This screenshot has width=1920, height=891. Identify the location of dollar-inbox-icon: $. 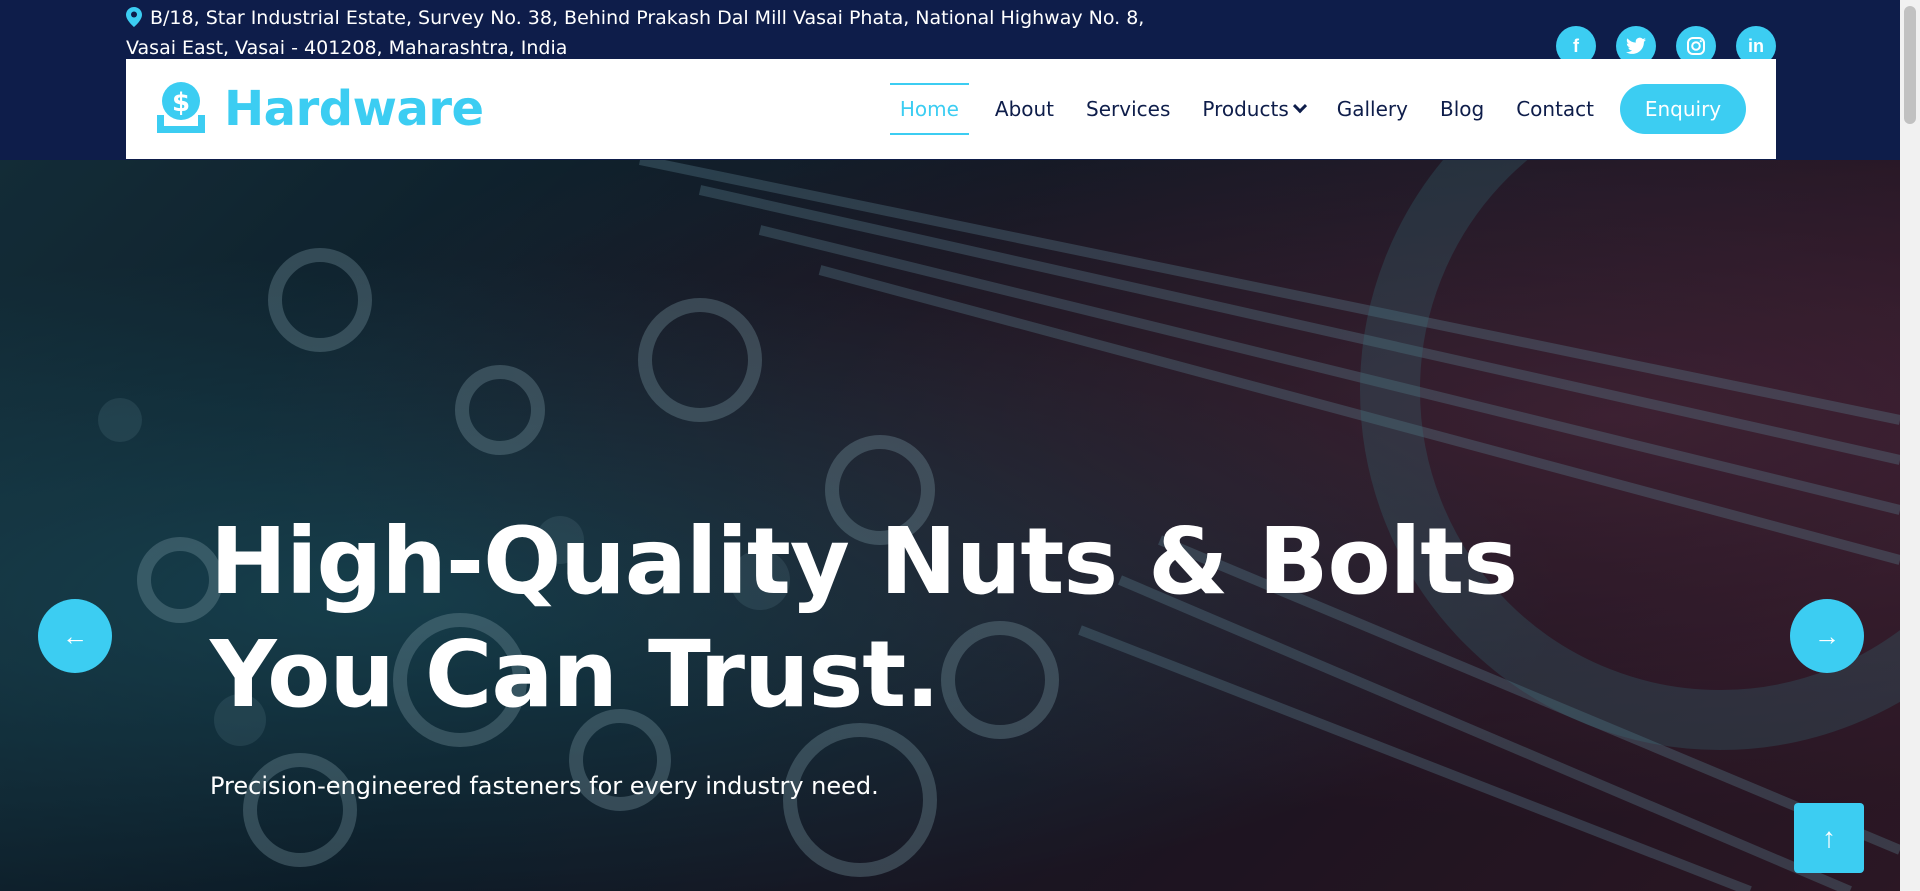
(181, 107).